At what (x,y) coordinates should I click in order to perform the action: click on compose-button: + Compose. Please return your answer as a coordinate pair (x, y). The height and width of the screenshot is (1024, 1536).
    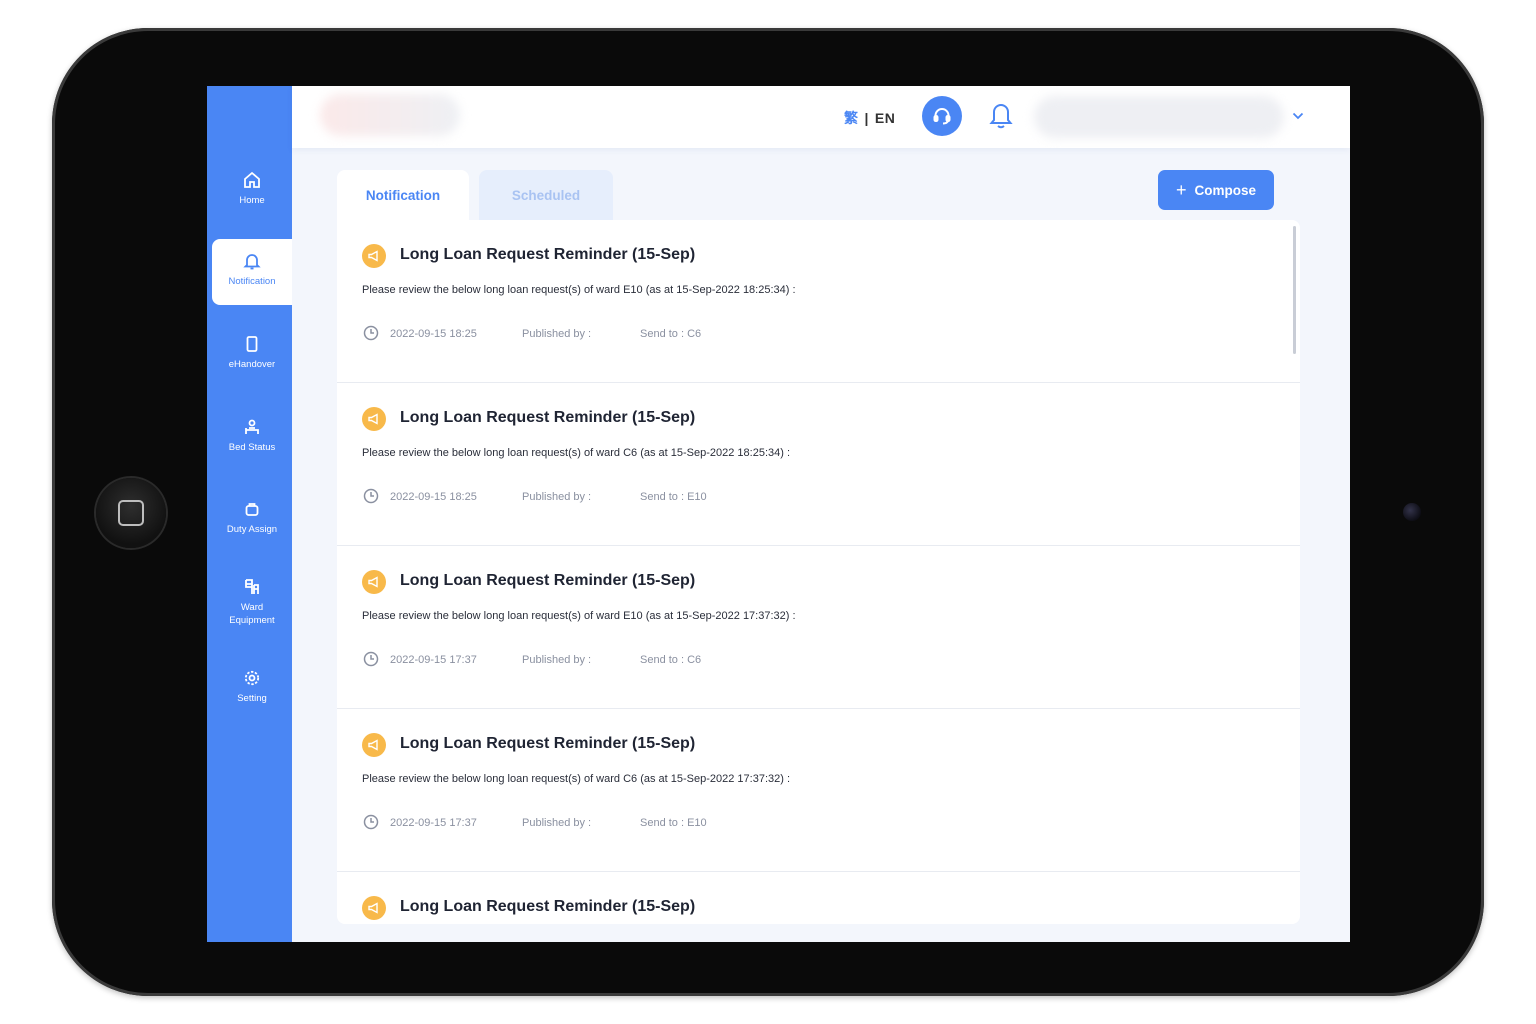
    Looking at the image, I should click on (1216, 190).